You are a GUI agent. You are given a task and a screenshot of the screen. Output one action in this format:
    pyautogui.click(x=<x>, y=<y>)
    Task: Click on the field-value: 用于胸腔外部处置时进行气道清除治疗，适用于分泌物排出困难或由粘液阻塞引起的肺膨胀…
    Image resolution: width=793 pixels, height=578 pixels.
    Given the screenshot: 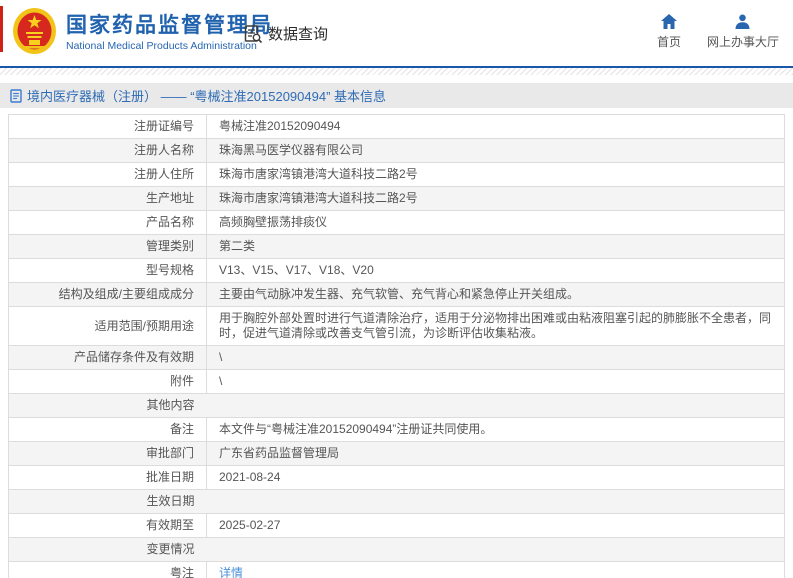 What is the action you would take?
    pyautogui.click(x=495, y=326)
    